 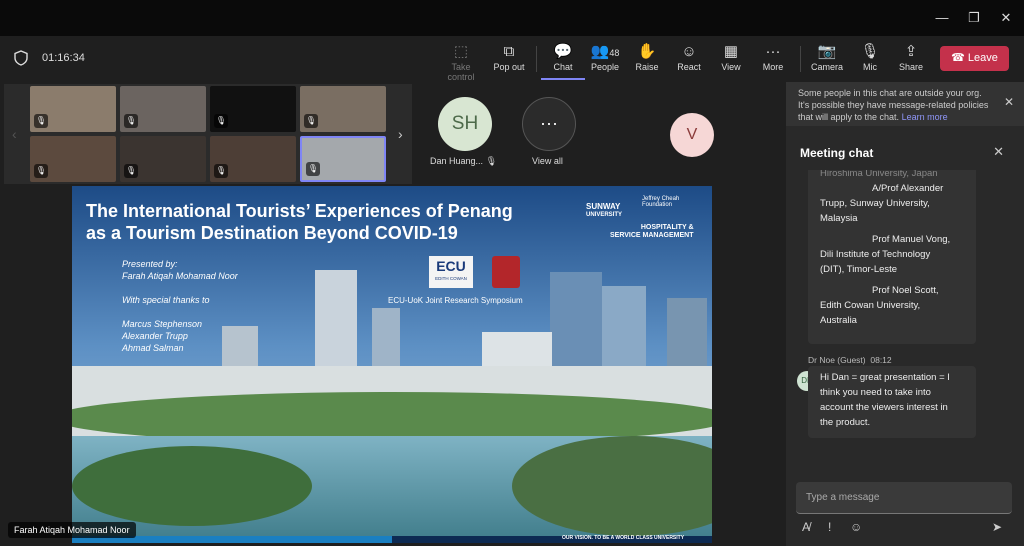 I want to click on slide-title-line2: as a Tourism Destination Beyond COVID-19, so click(x=272, y=233).